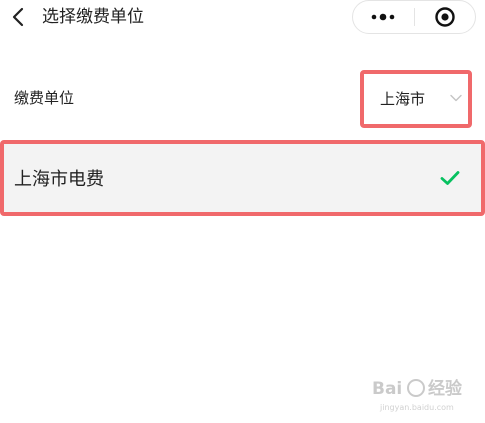 This screenshot has height=423, width=485. I want to click on chevron-down-icon, so click(456, 98).